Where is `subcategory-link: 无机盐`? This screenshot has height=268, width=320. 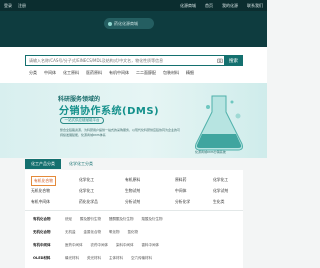
subcategory-link: 无机盐 is located at coordinates (70, 232).